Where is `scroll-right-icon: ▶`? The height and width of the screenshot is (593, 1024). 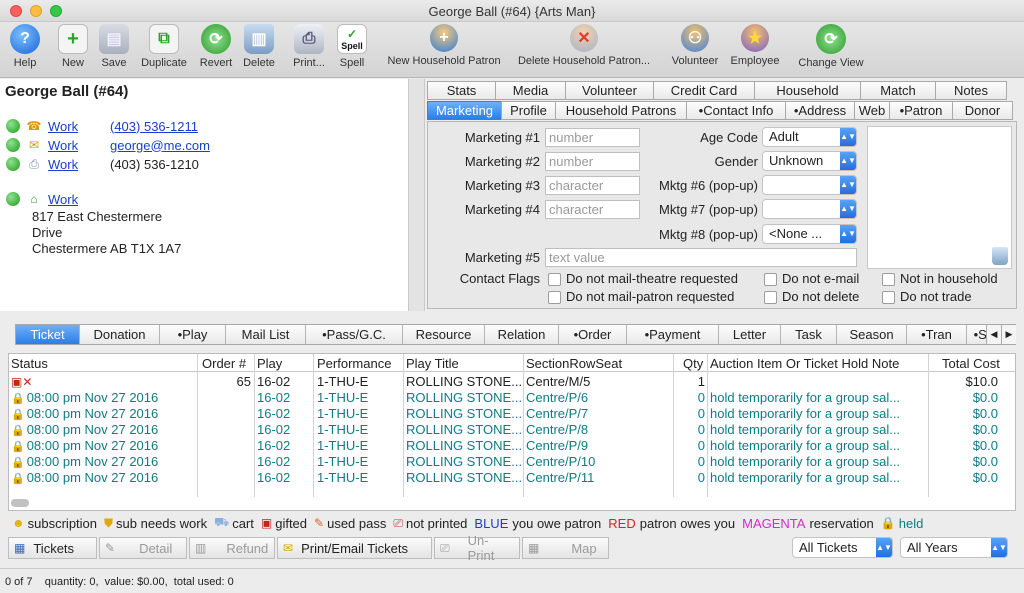 scroll-right-icon: ▶ is located at coordinates (1008, 334).